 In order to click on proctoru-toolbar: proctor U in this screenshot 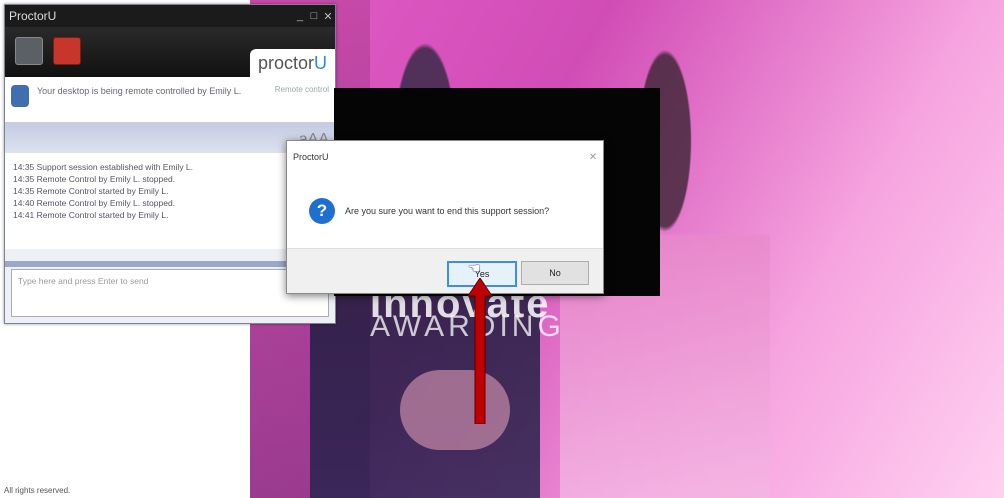, I will do `click(170, 52)`.